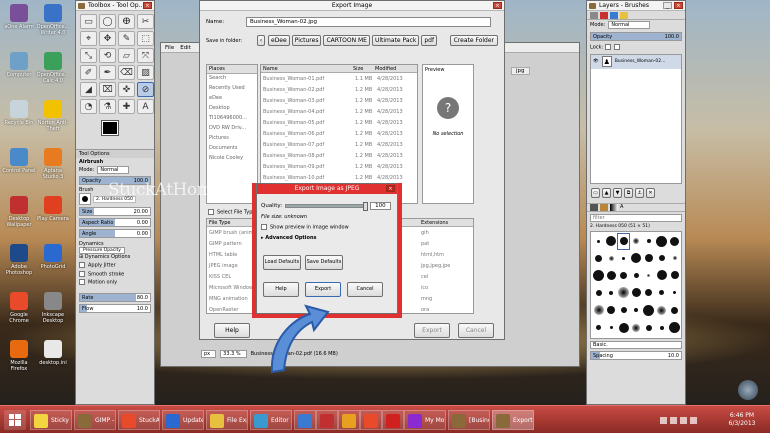 This screenshot has height=433, width=770. Describe the element at coordinates (366, 206) in the screenshot. I see `quality-slider-handle` at that location.